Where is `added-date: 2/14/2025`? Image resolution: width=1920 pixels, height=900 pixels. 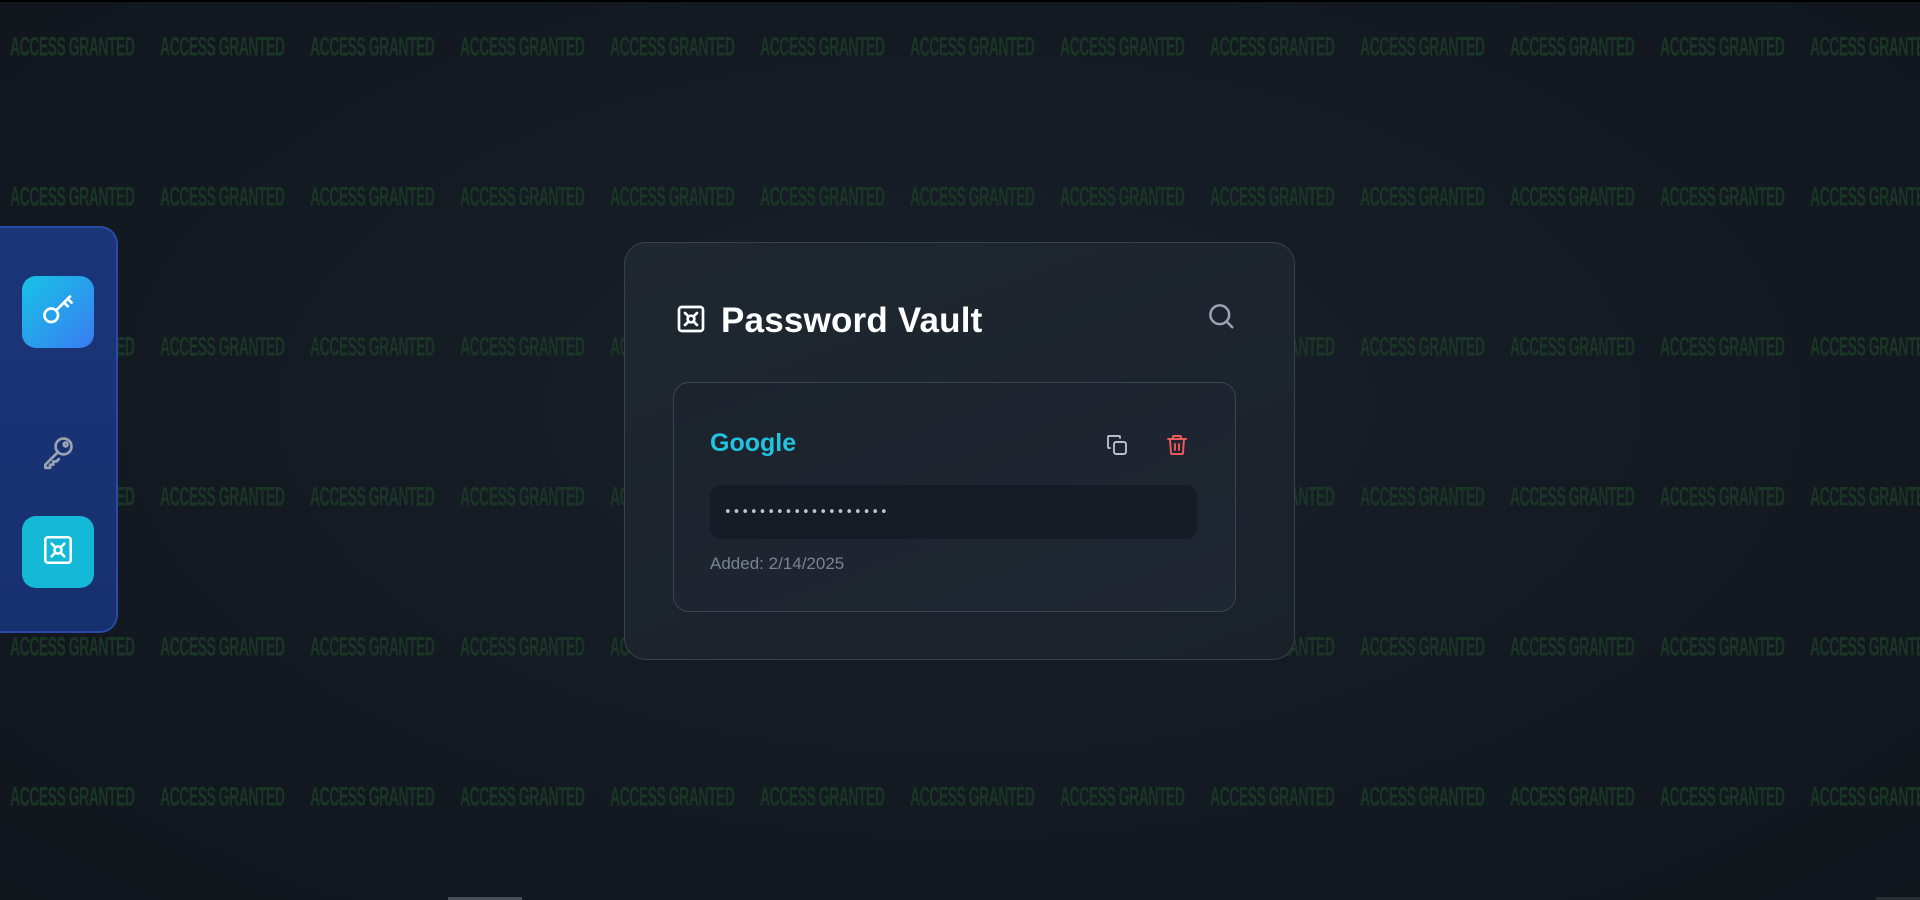 added-date: 2/14/2025 is located at coordinates (806, 563).